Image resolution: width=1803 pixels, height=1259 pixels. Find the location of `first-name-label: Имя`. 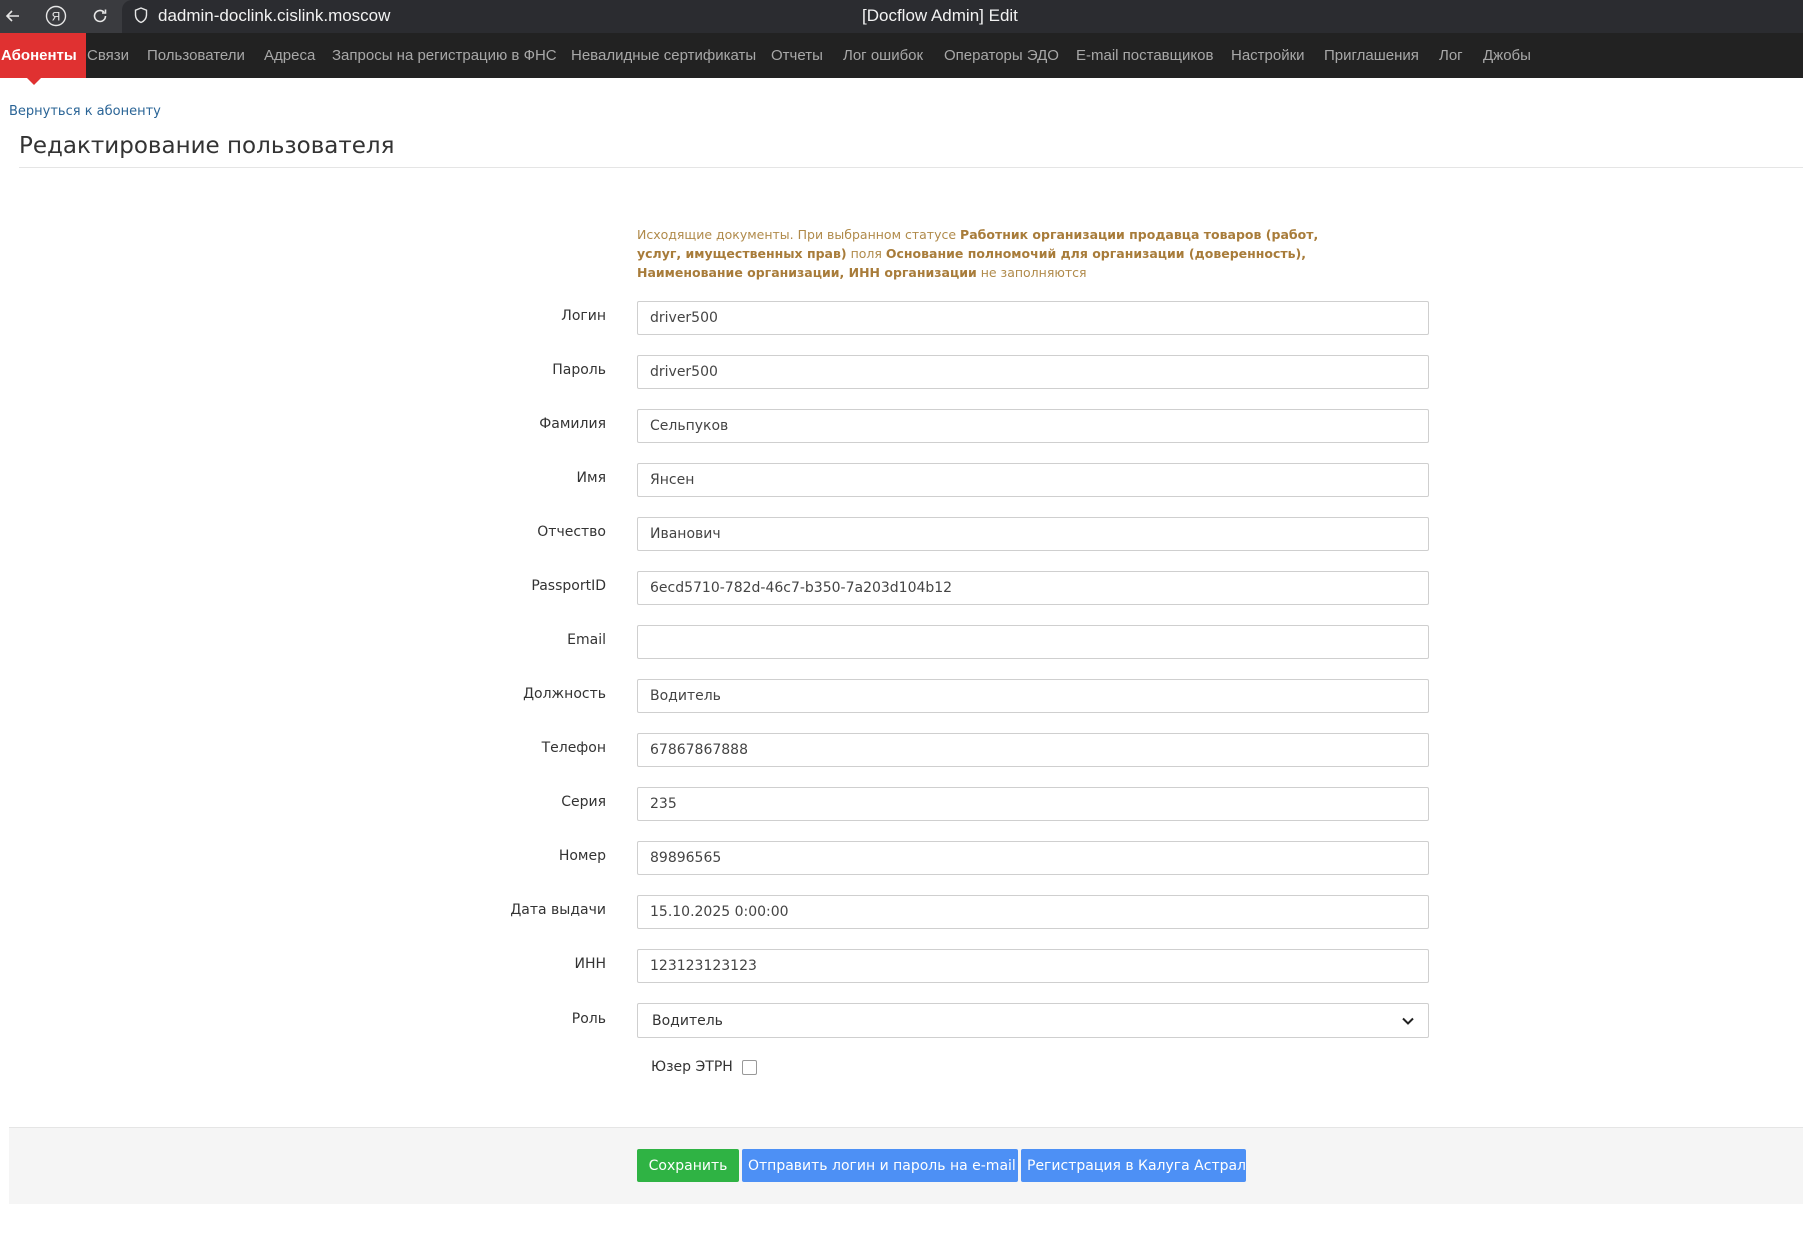

first-name-label: Имя is located at coordinates (591, 478).